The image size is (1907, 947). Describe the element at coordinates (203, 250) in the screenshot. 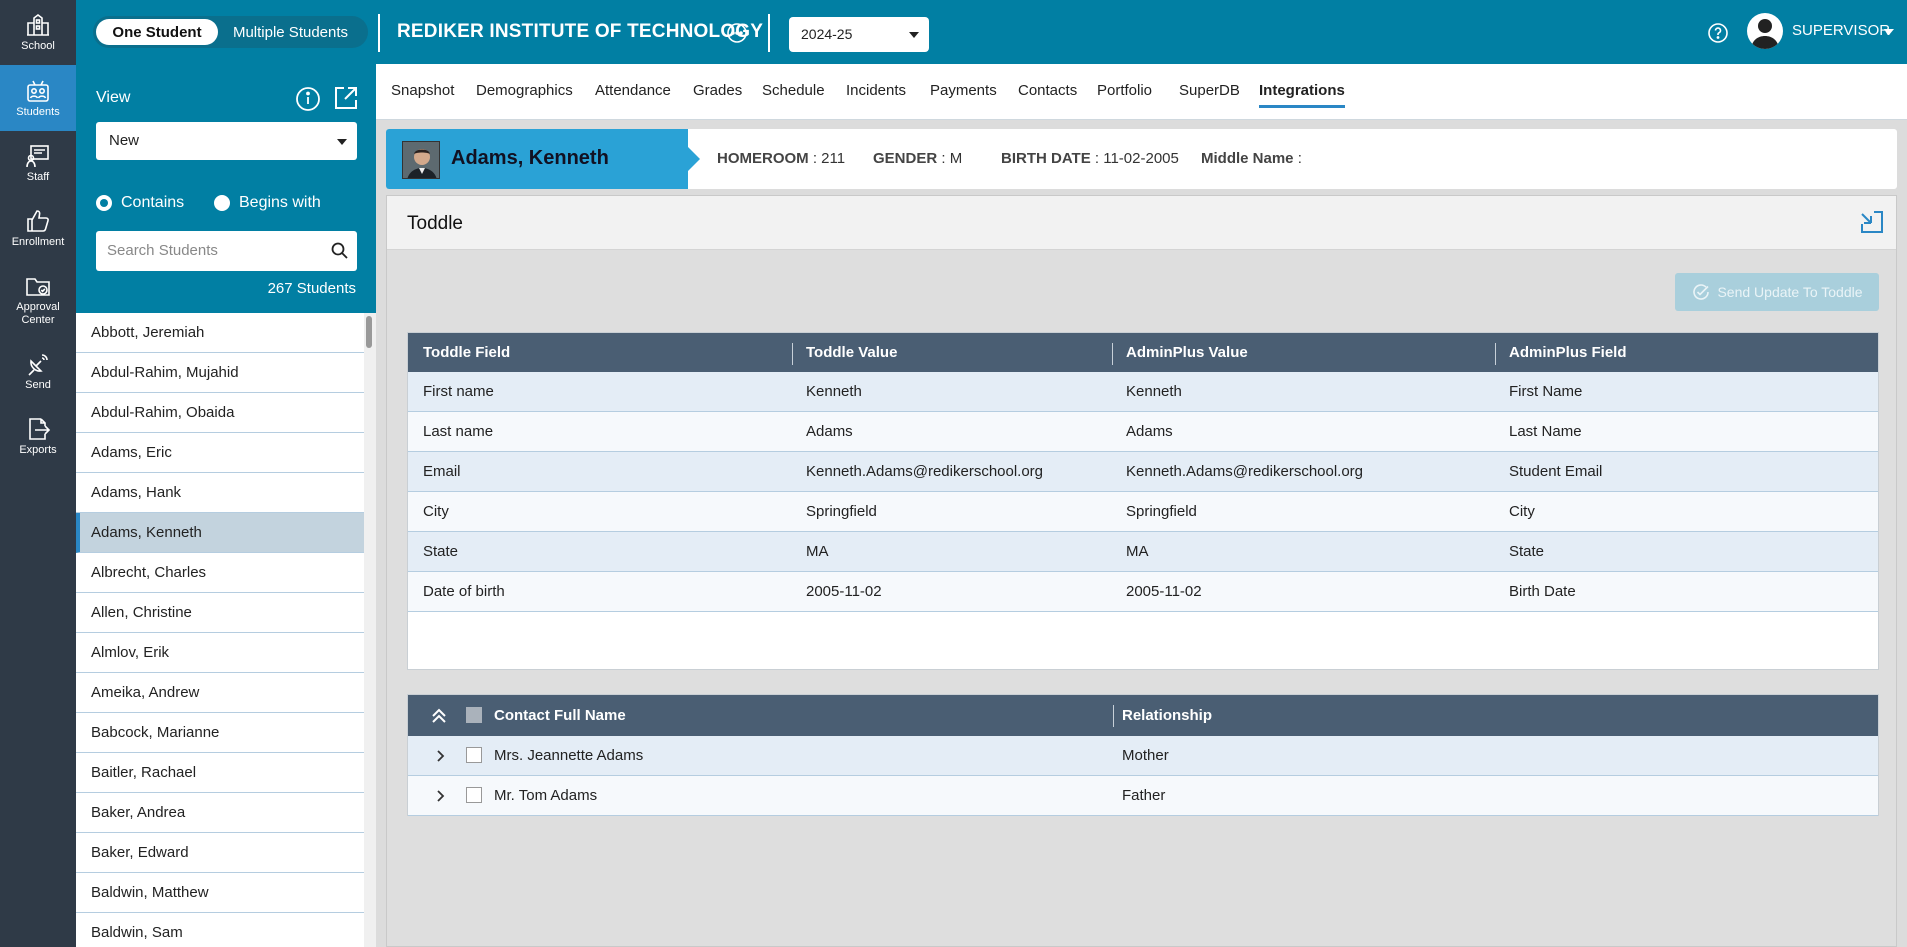

I see `search-students-input` at that location.